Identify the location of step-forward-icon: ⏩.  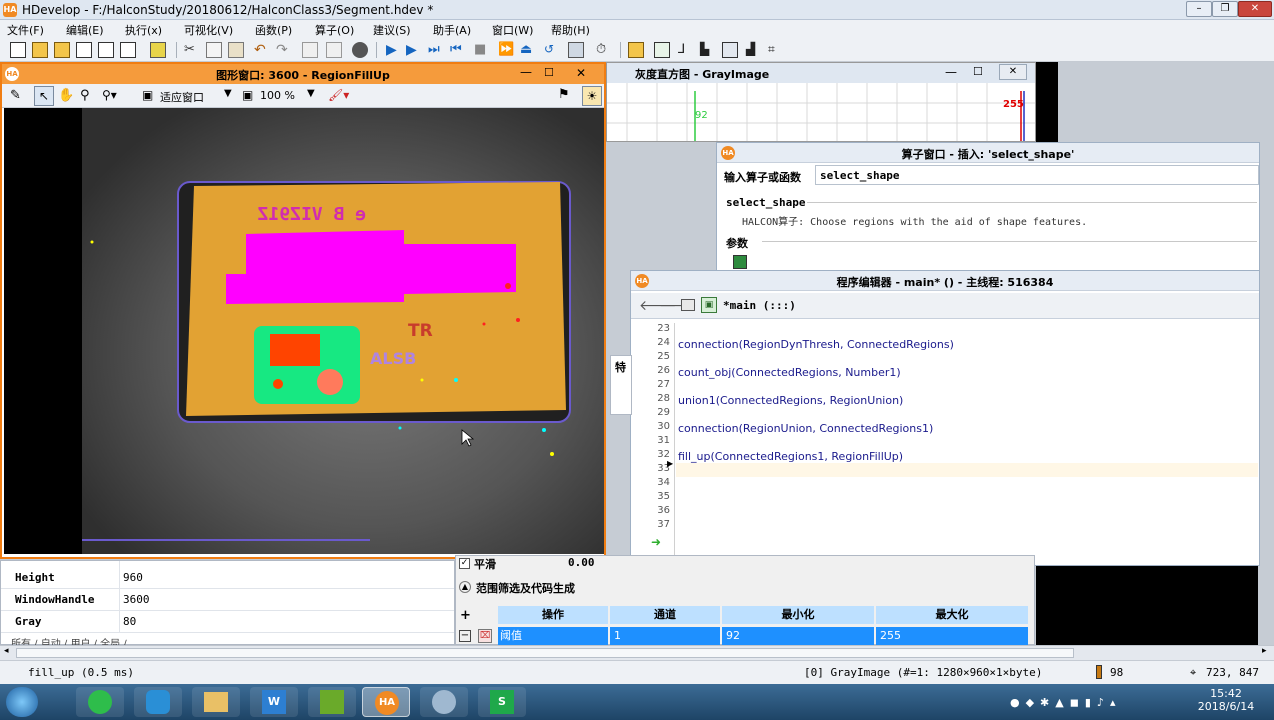
(506, 50).